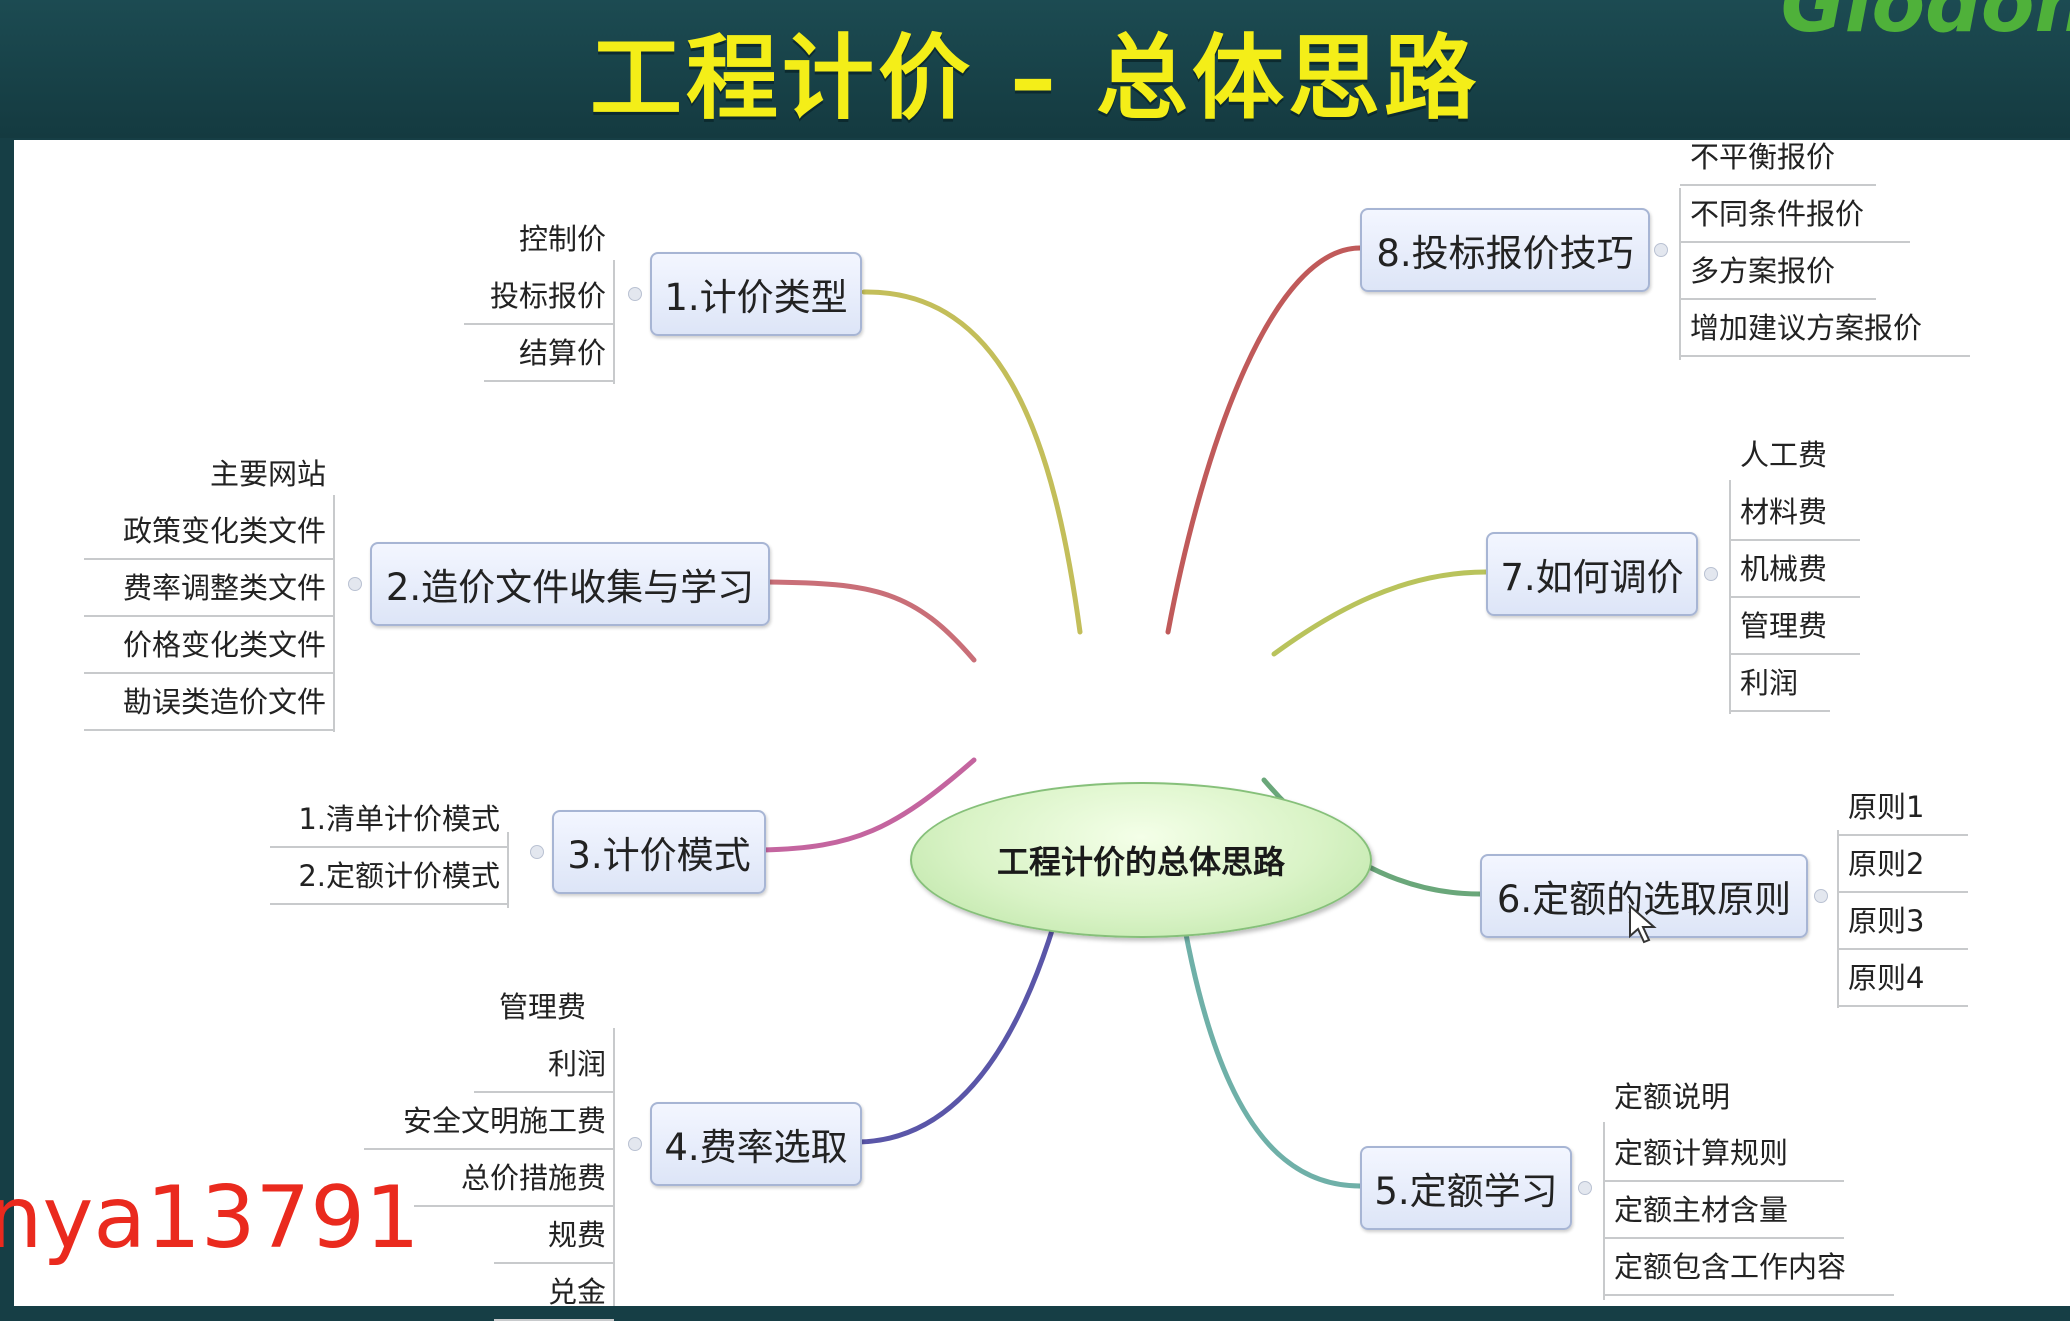 This screenshot has width=2070, height=1321. Describe the element at coordinates (659, 852) in the screenshot. I see `branch-pricing-mode: 3.计价模式` at that location.